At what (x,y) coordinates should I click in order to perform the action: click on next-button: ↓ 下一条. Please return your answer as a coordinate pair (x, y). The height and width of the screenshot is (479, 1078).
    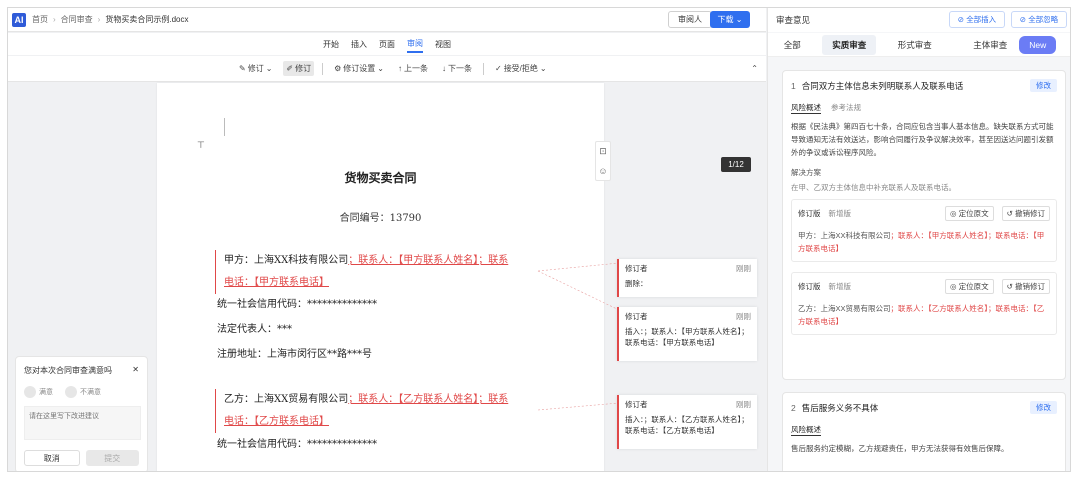
    Looking at the image, I should click on (457, 68).